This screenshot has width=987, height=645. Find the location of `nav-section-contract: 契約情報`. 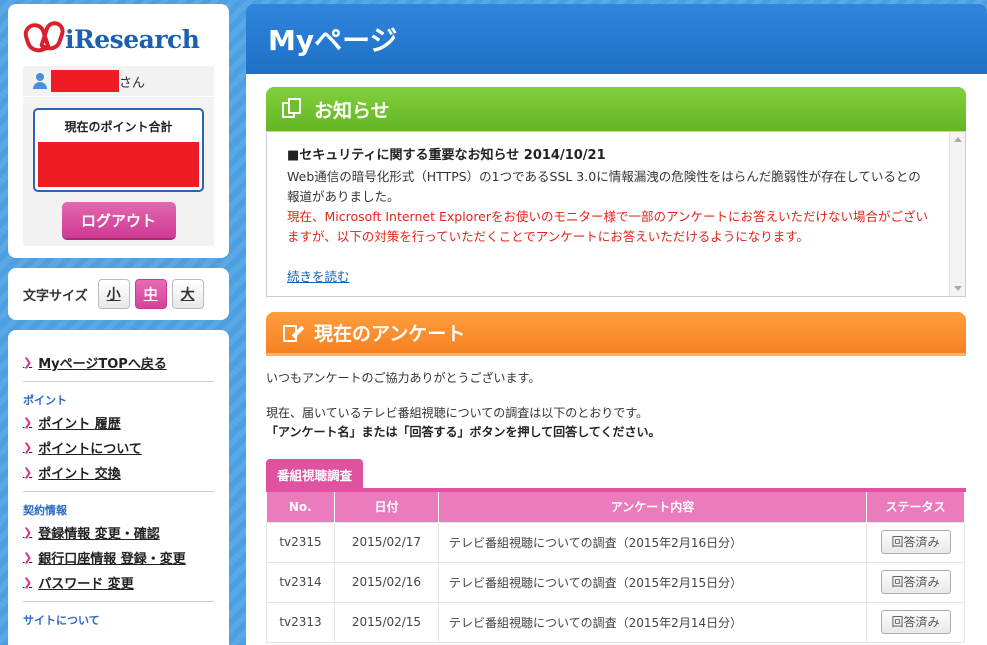

nav-section-contract: 契約情報 is located at coordinates (45, 510).